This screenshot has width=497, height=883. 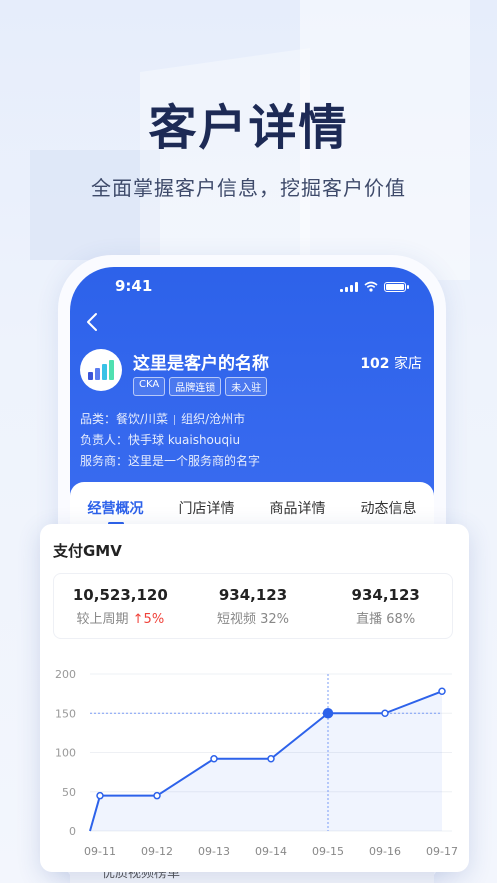 What do you see at coordinates (271, 851) in the screenshot?
I see `x-tick-label: 09-14` at bounding box center [271, 851].